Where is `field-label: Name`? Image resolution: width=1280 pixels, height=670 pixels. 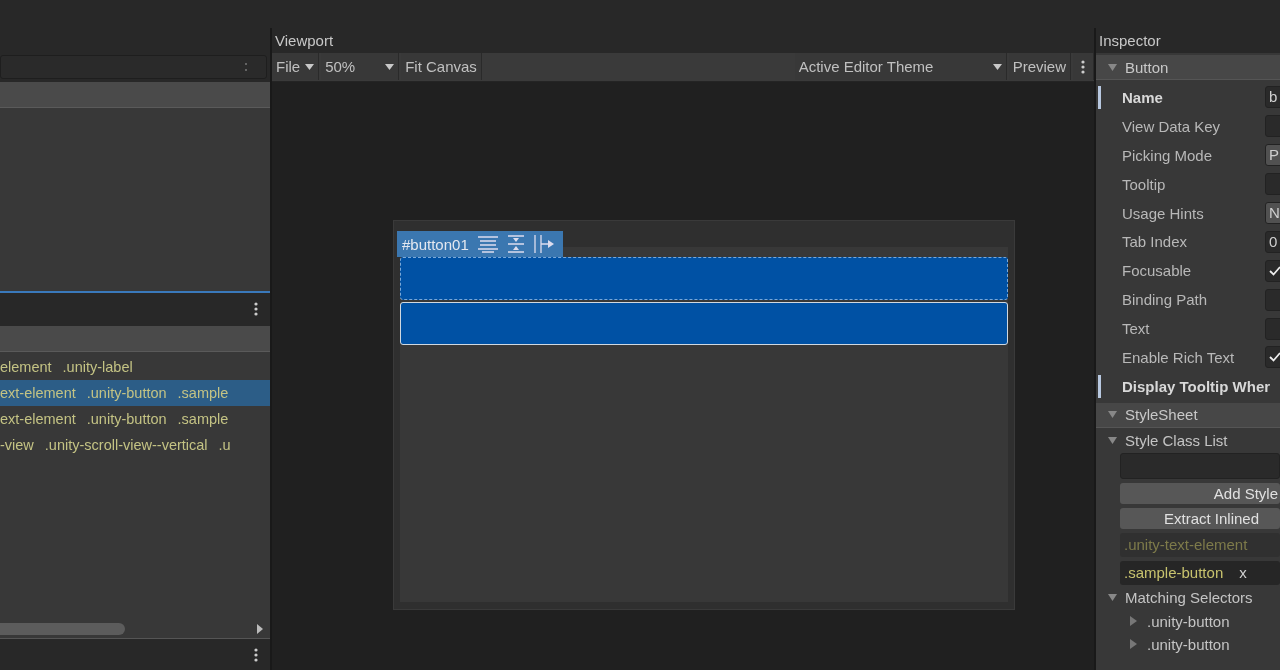
field-label: Name is located at coordinates (1143, 97).